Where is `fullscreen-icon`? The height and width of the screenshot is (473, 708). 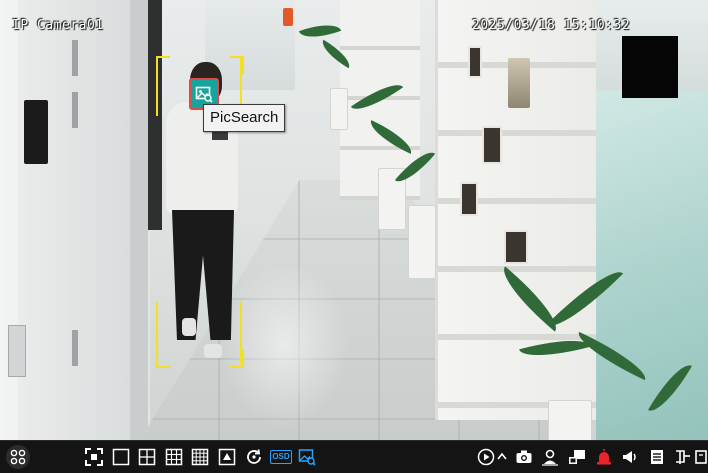
fullscreen-icon is located at coordinates (94, 457).